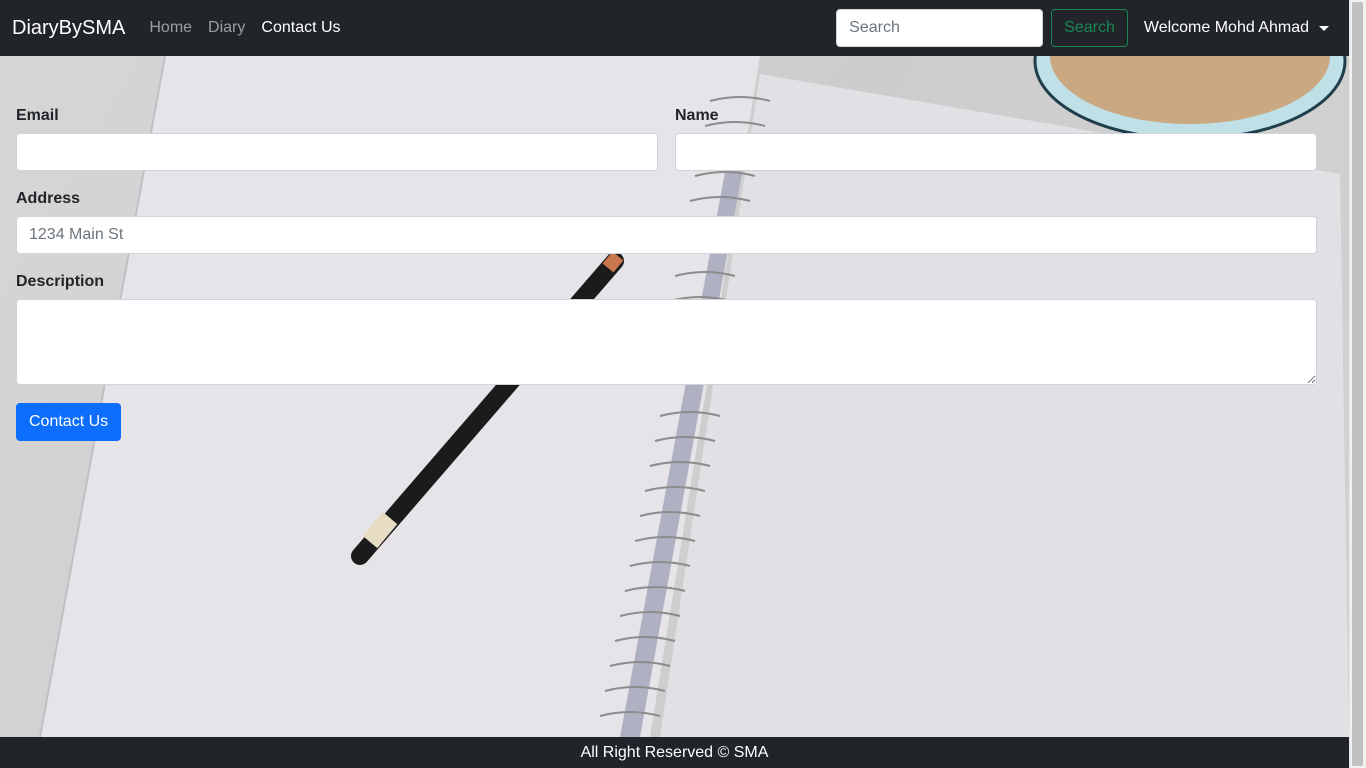  What do you see at coordinates (1089, 28) in the screenshot?
I see `search-button: Search` at bounding box center [1089, 28].